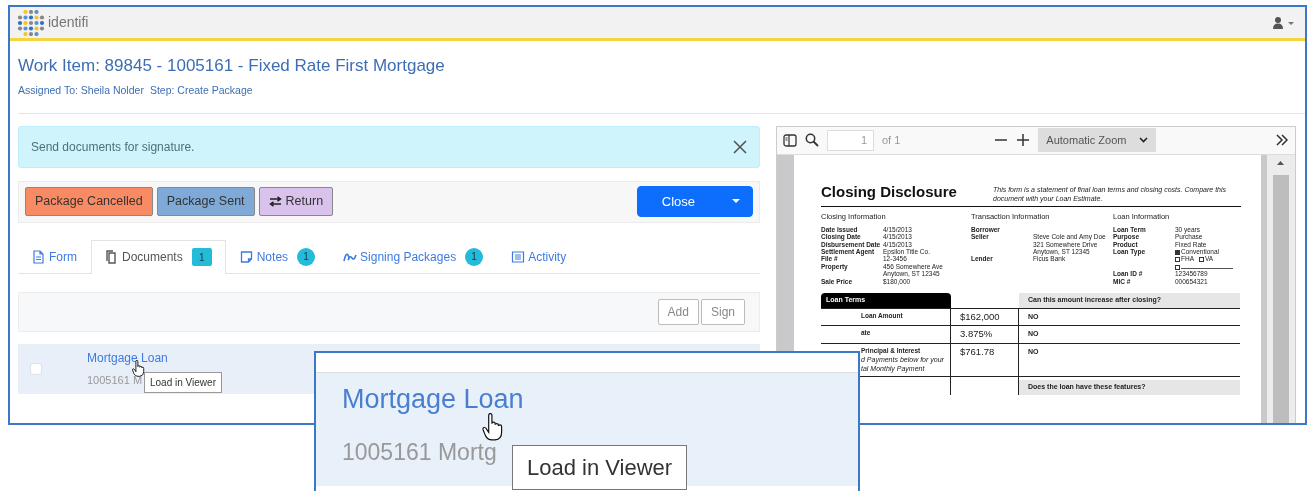 Image resolution: width=1307 pixels, height=491 pixels. What do you see at coordinates (977, 351) in the screenshot?
I see `term-amount: $761.78` at bounding box center [977, 351].